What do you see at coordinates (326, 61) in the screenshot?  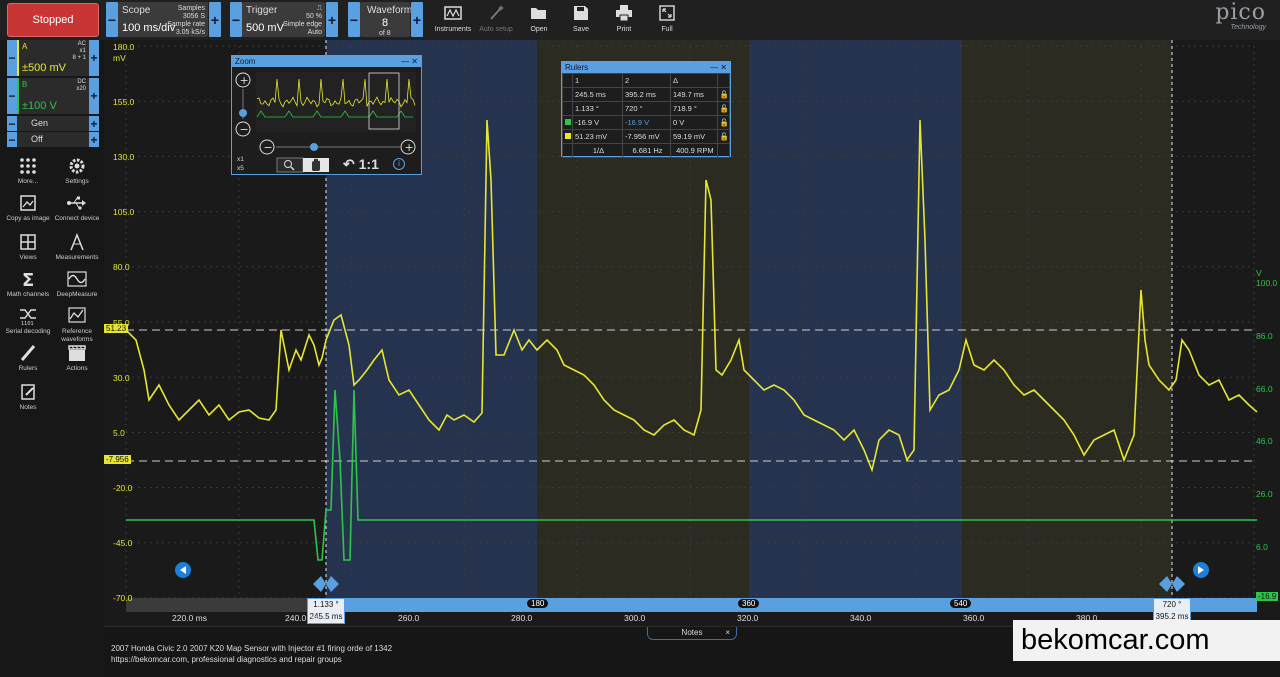 I see `zoom-window-title-bar: Zoom — ✕` at bounding box center [326, 61].